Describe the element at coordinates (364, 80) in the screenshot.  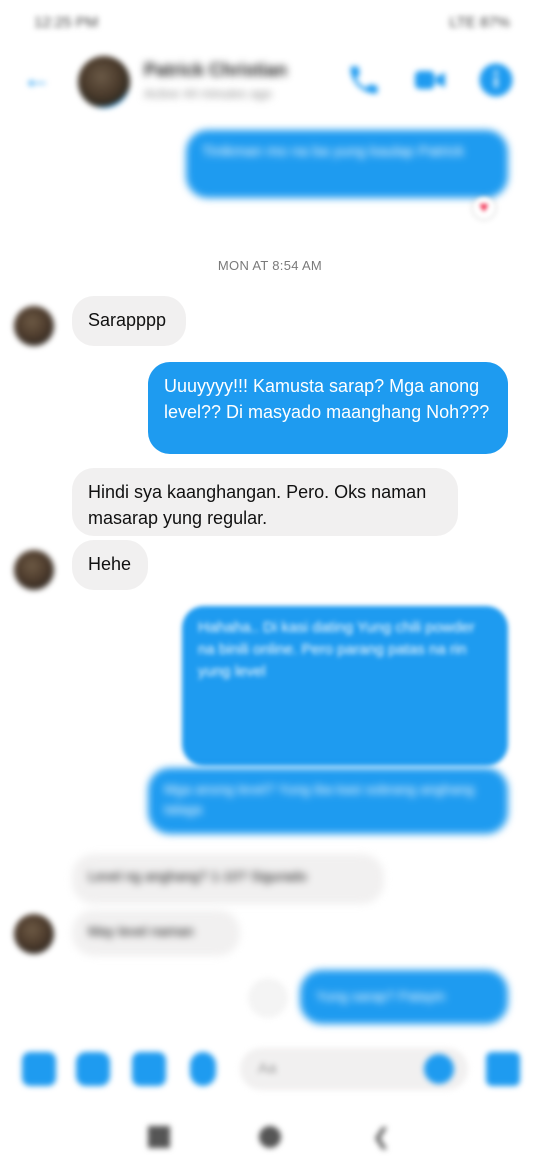
I see `phone-call-icon` at that location.